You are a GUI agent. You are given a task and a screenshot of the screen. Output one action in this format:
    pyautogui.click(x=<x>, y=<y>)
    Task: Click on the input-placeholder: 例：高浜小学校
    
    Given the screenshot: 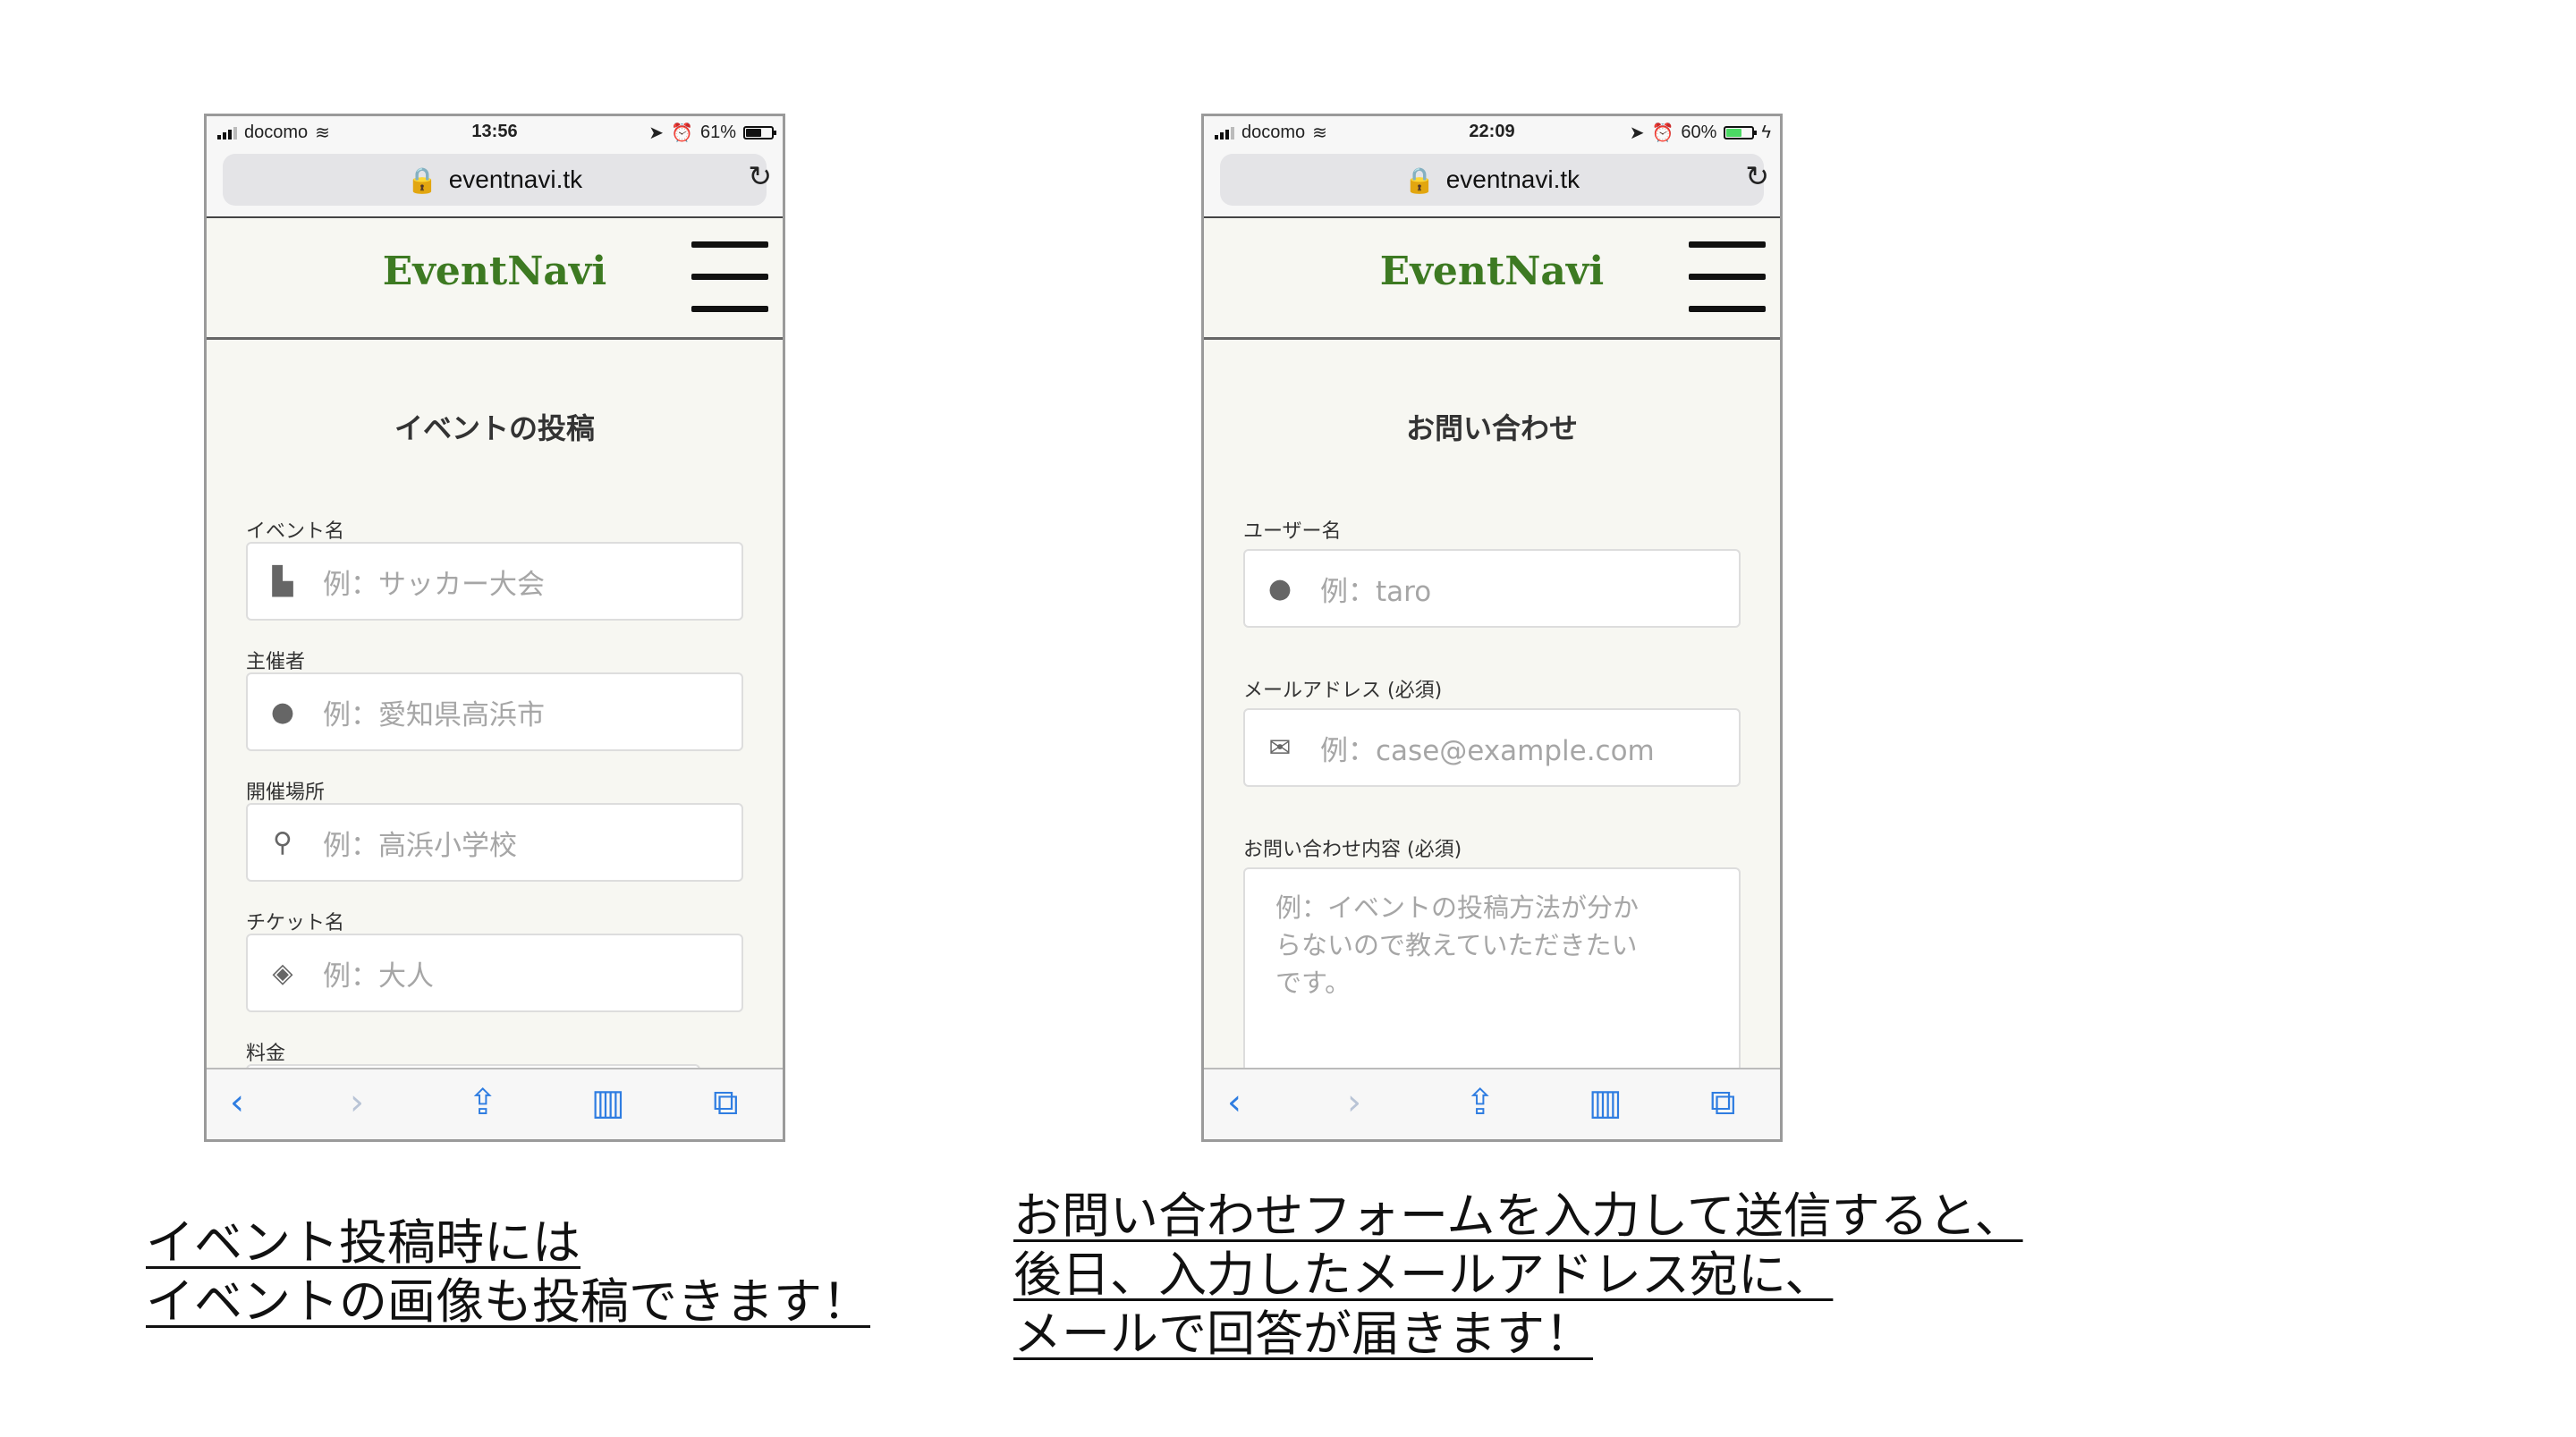 What is the action you would take?
    pyautogui.click(x=420, y=846)
    